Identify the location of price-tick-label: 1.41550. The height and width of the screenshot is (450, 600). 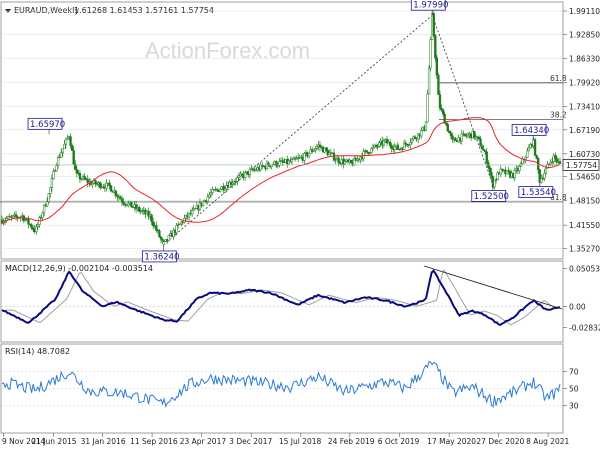
(584, 225).